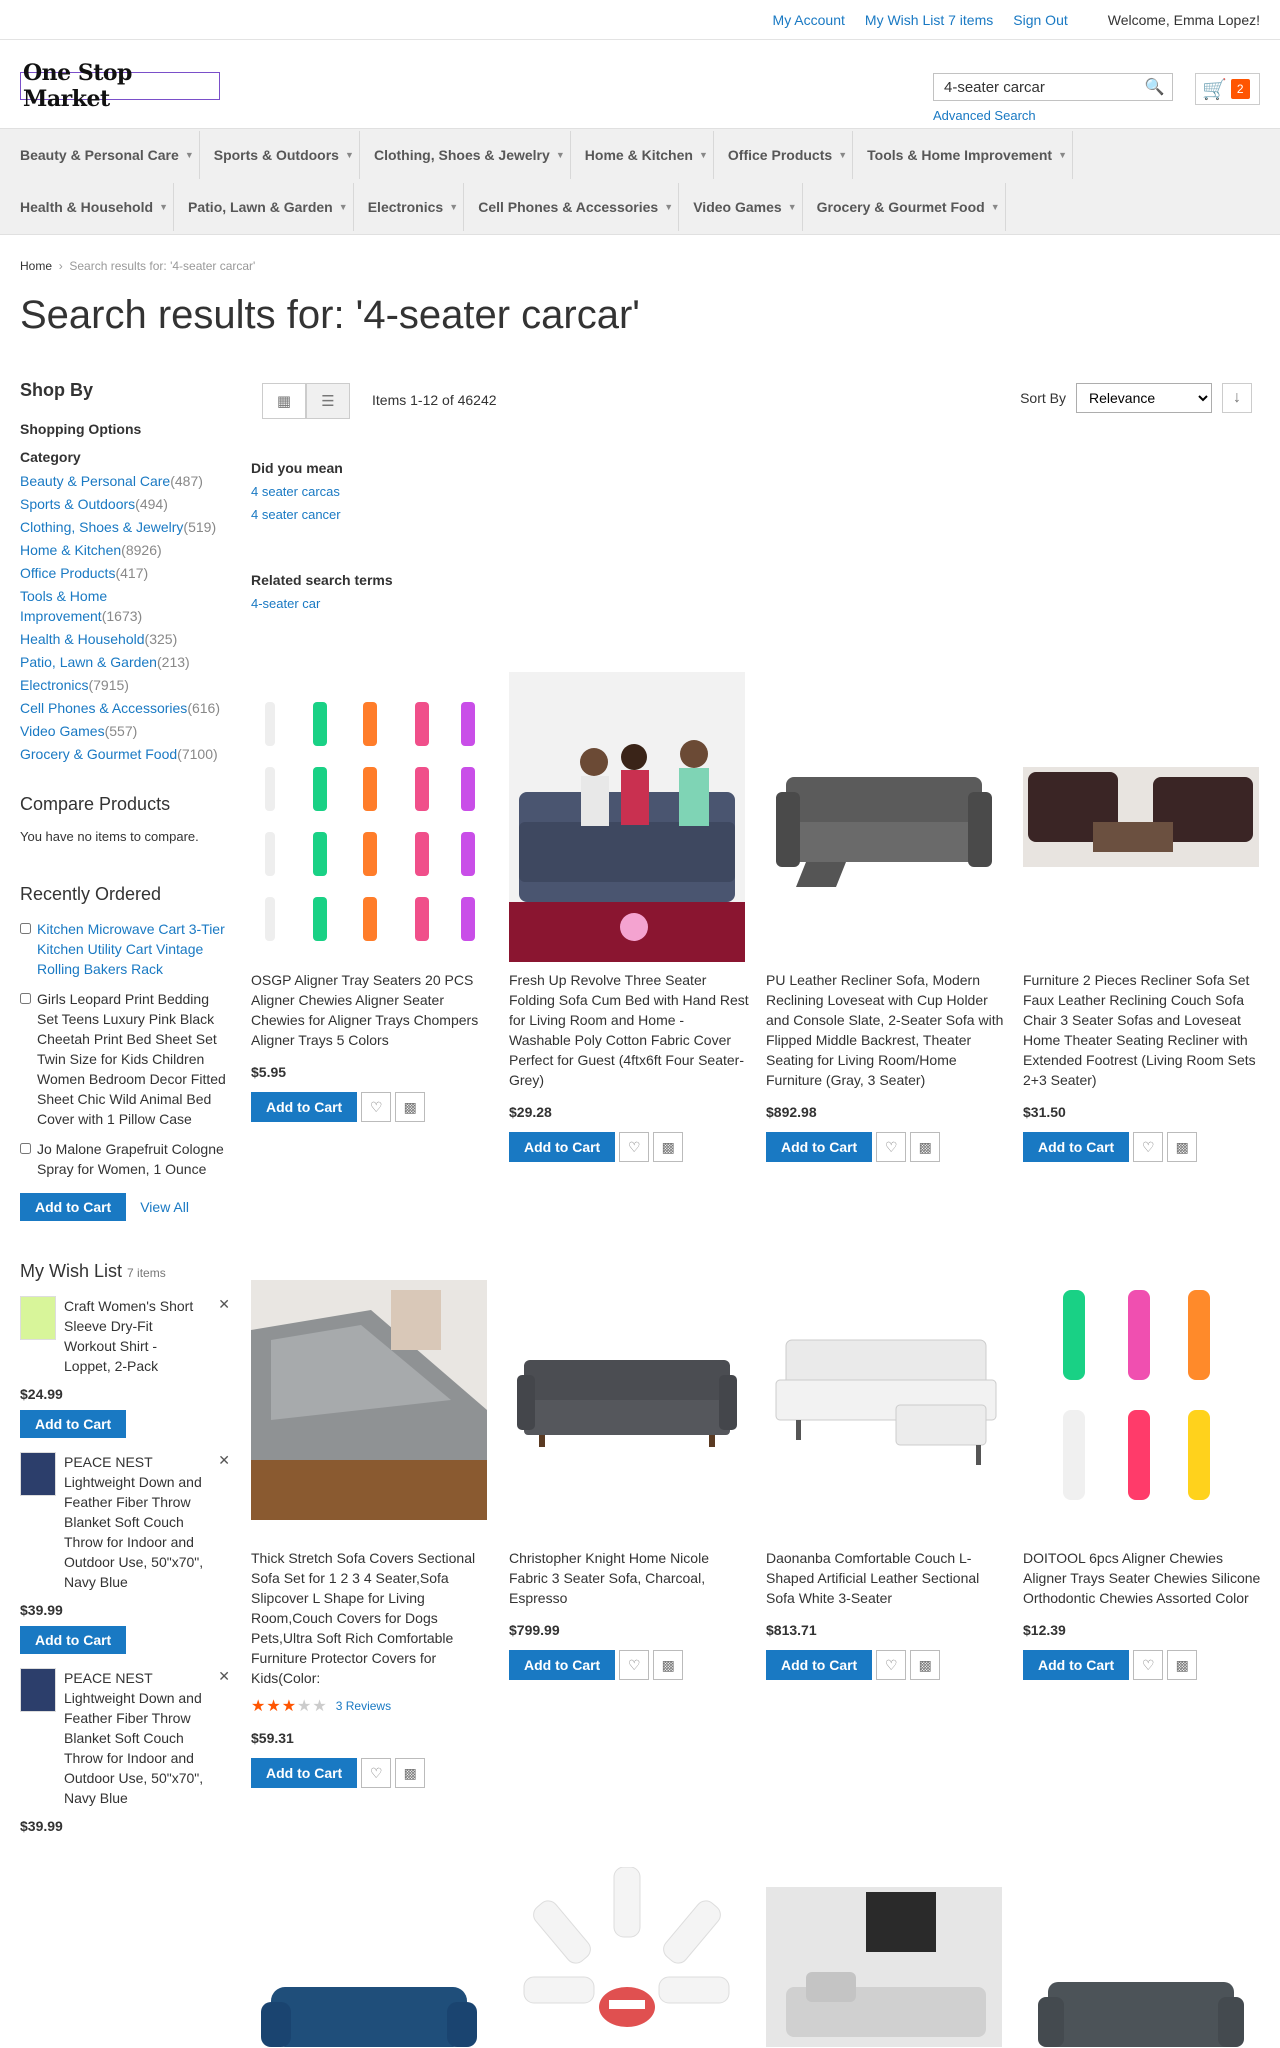 The image size is (1280, 2048). I want to click on nav-home-kitchen: Home & Kitchen ▼, so click(644, 155).